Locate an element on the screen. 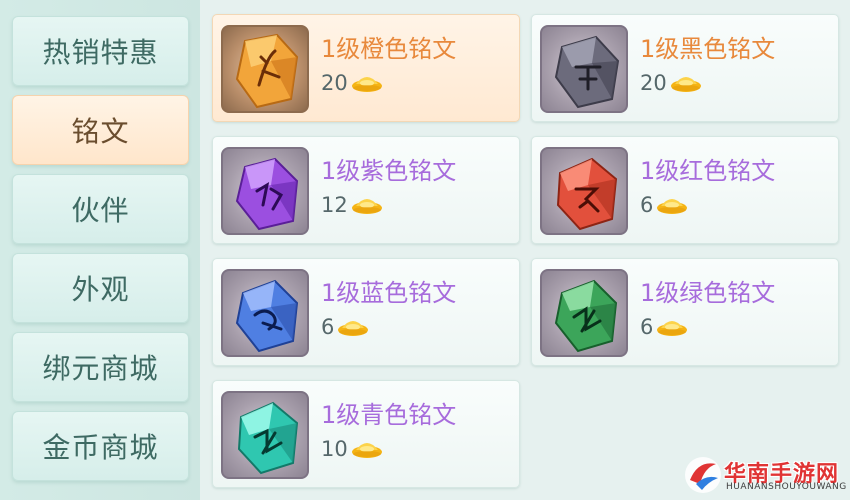 The image size is (850, 500). black-rune-gem-icon is located at coordinates (584, 69).